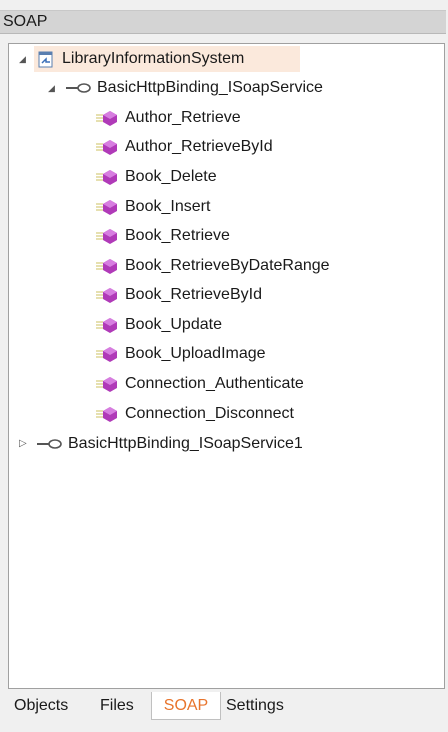 This screenshot has height=732, width=448. I want to click on tree-node-label: Book_RetrieveByDateRange, so click(227, 265).